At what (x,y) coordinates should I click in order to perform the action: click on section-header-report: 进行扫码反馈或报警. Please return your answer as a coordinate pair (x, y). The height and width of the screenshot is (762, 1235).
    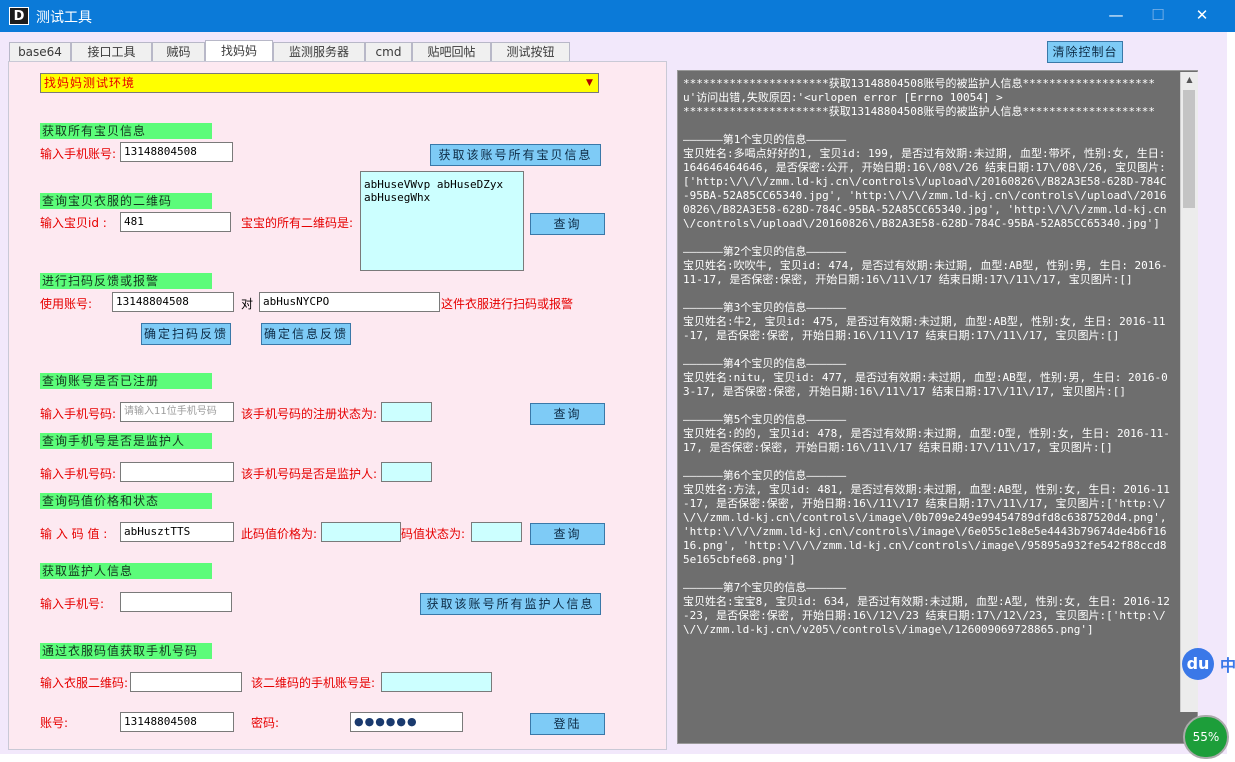
    Looking at the image, I should click on (126, 281).